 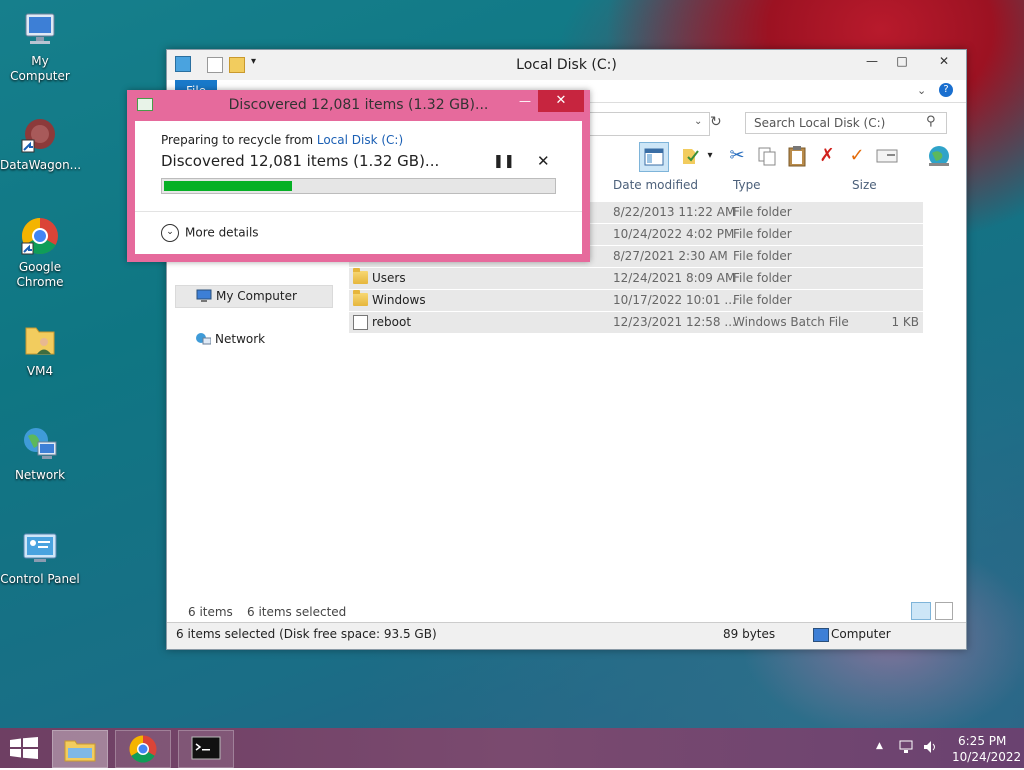 I want to click on maximize-button: □, so click(x=902, y=61).